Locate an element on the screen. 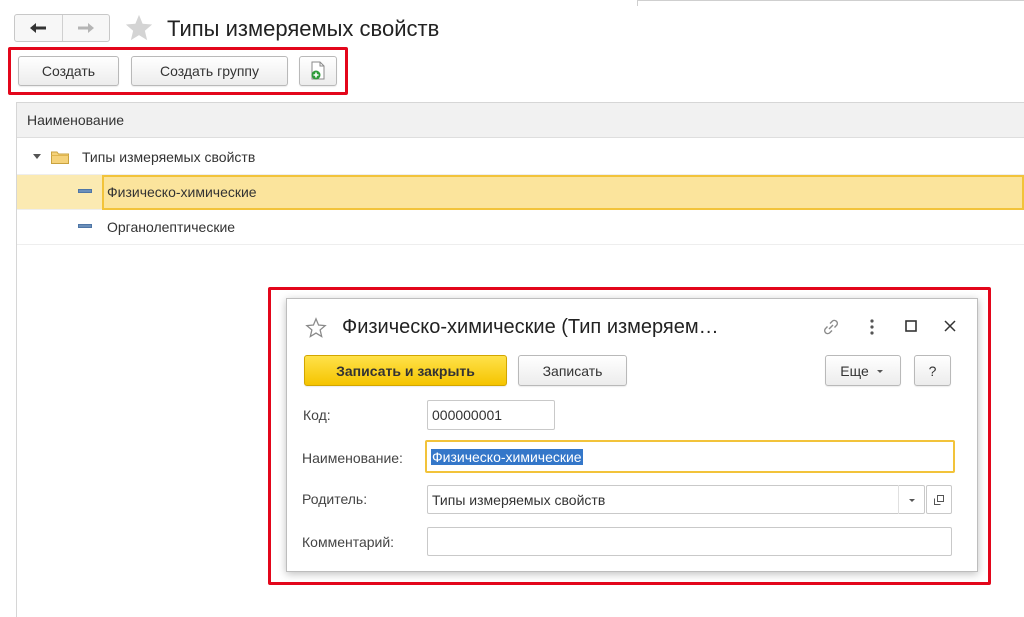 The height and width of the screenshot is (617, 1024). open-window-icon is located at coordinates (939, 499).